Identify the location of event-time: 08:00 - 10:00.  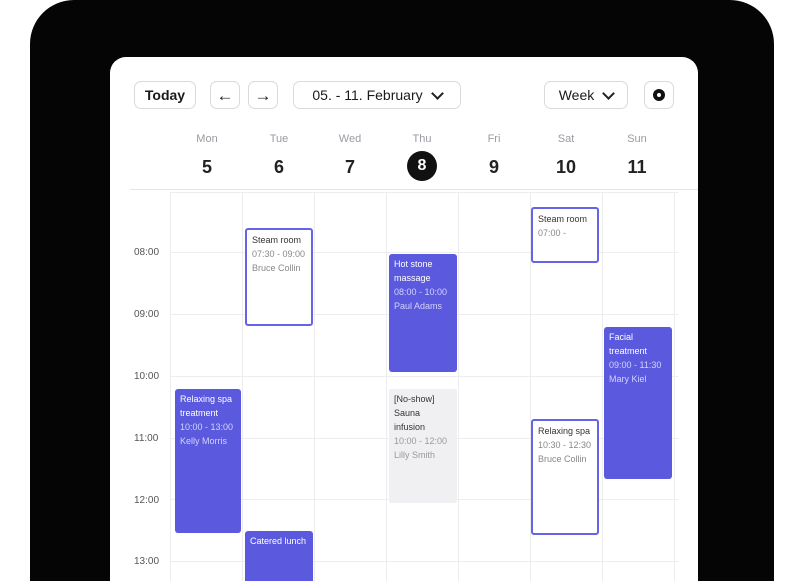
(421, 292).